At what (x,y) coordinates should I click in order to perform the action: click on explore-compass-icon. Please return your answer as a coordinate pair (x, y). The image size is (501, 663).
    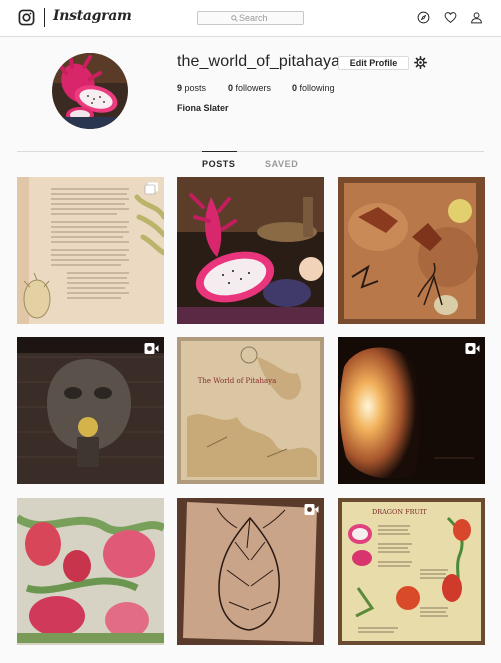
    Looking at the image, I should click on (423, 17).